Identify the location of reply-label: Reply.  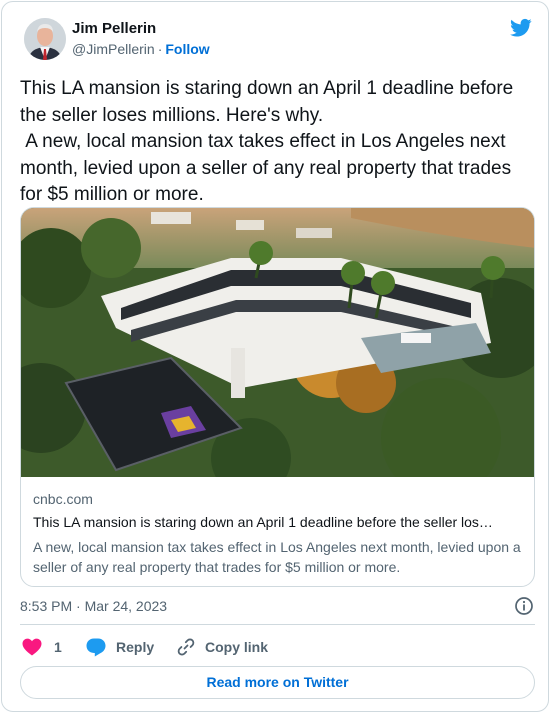
(135, 647).